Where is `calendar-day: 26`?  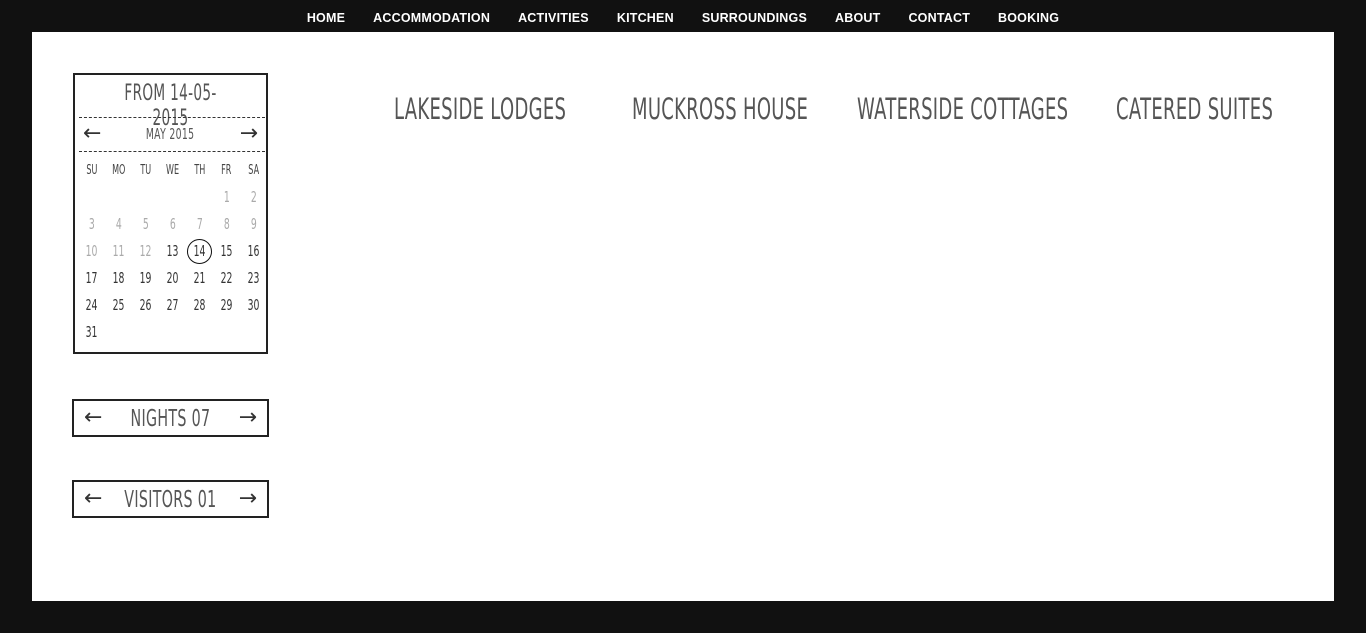
calendar-day: 26 is located at coordinates (145, 305).